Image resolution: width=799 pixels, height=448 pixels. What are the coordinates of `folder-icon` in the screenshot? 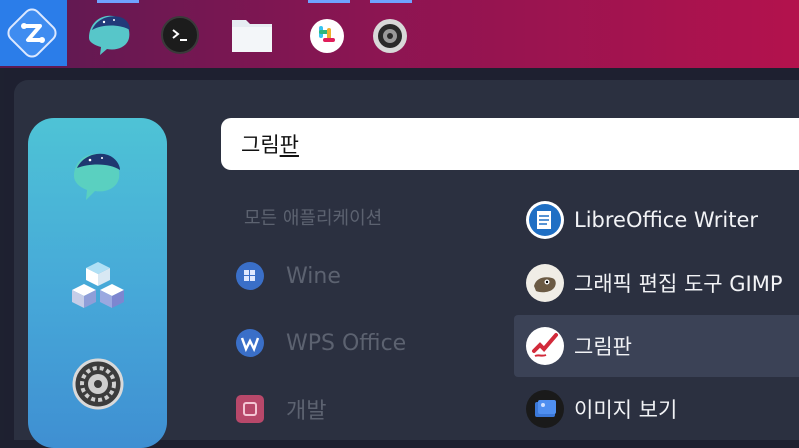 It's located at (252, 36).